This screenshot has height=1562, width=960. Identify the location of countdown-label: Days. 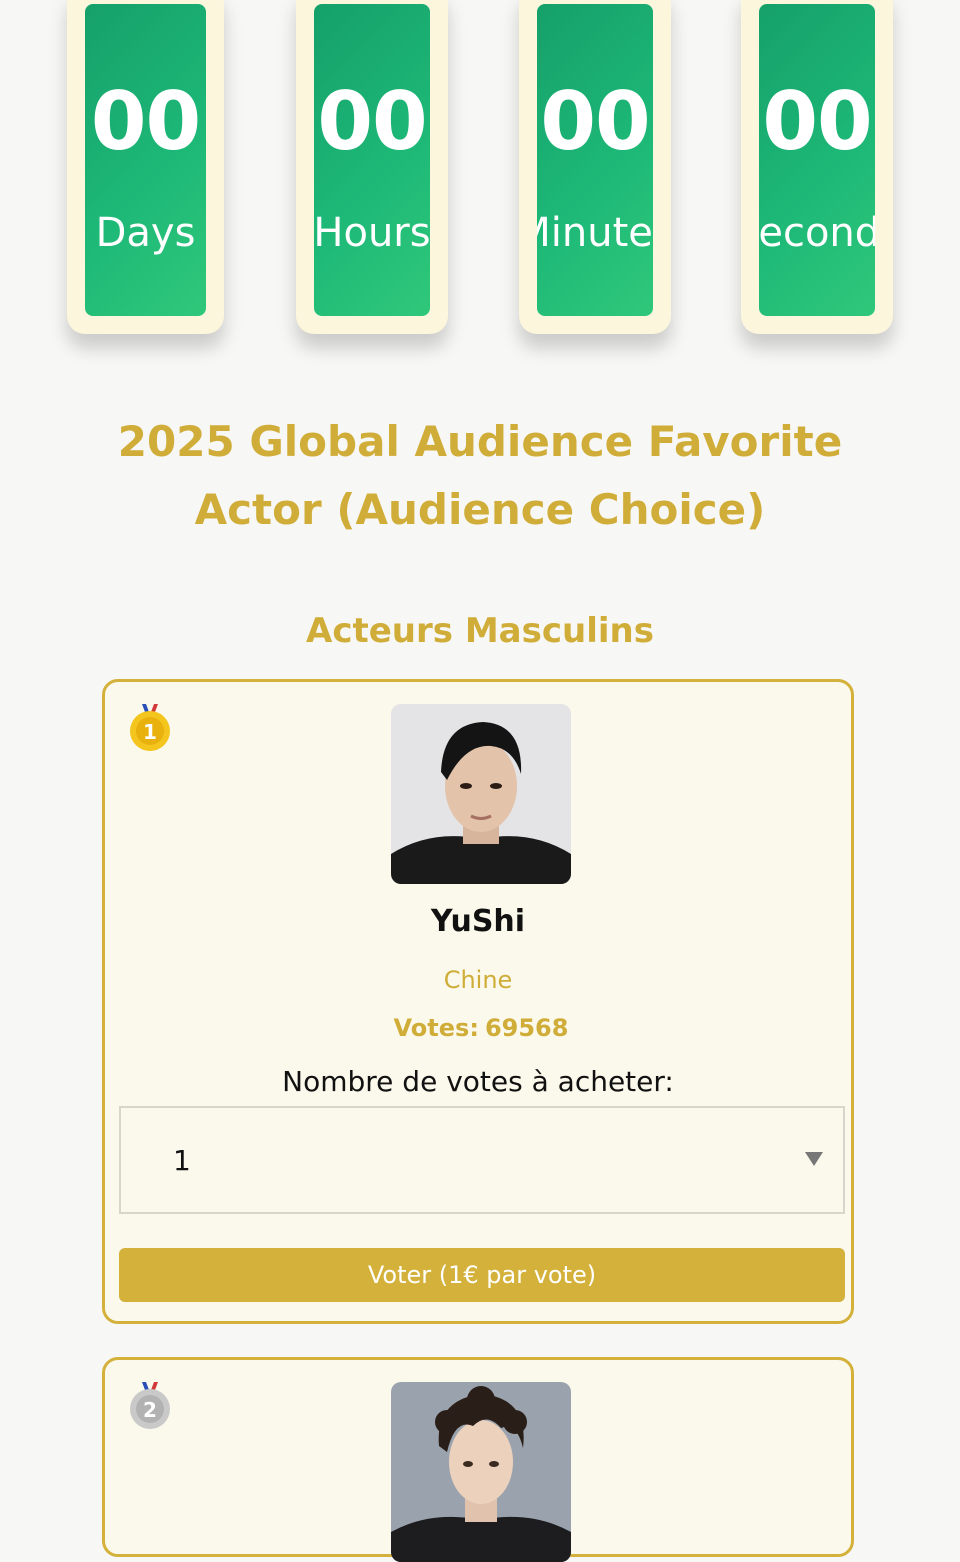
(145, 233).